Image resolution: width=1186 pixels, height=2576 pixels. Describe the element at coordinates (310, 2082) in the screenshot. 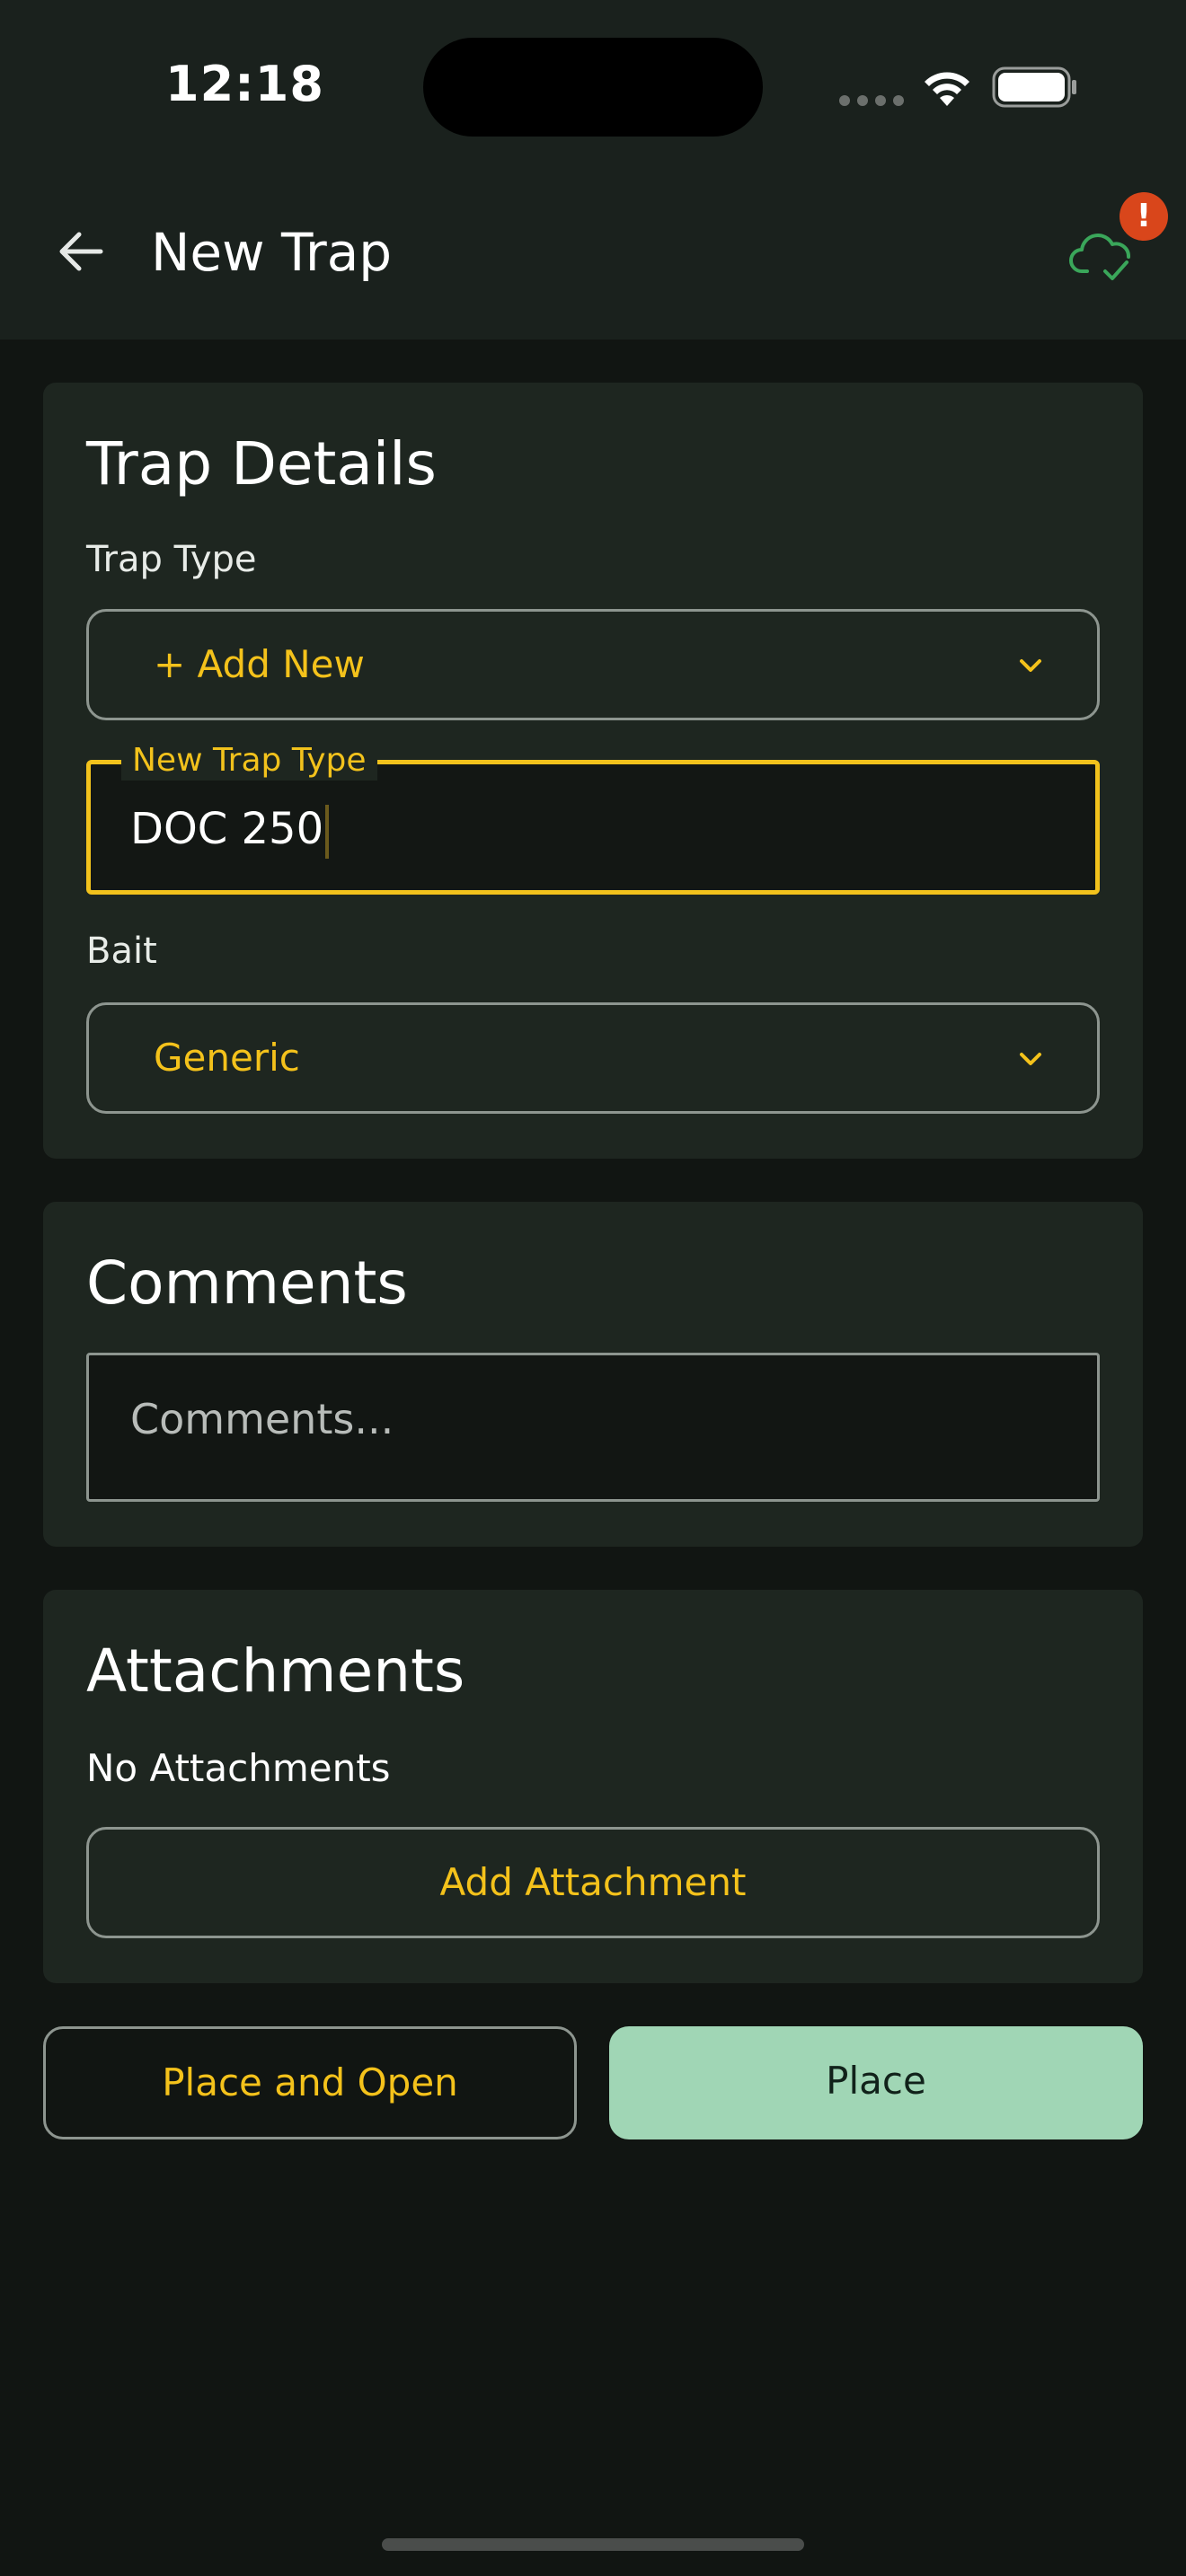

I see `place-and-open-button: Place and Open` at that location.